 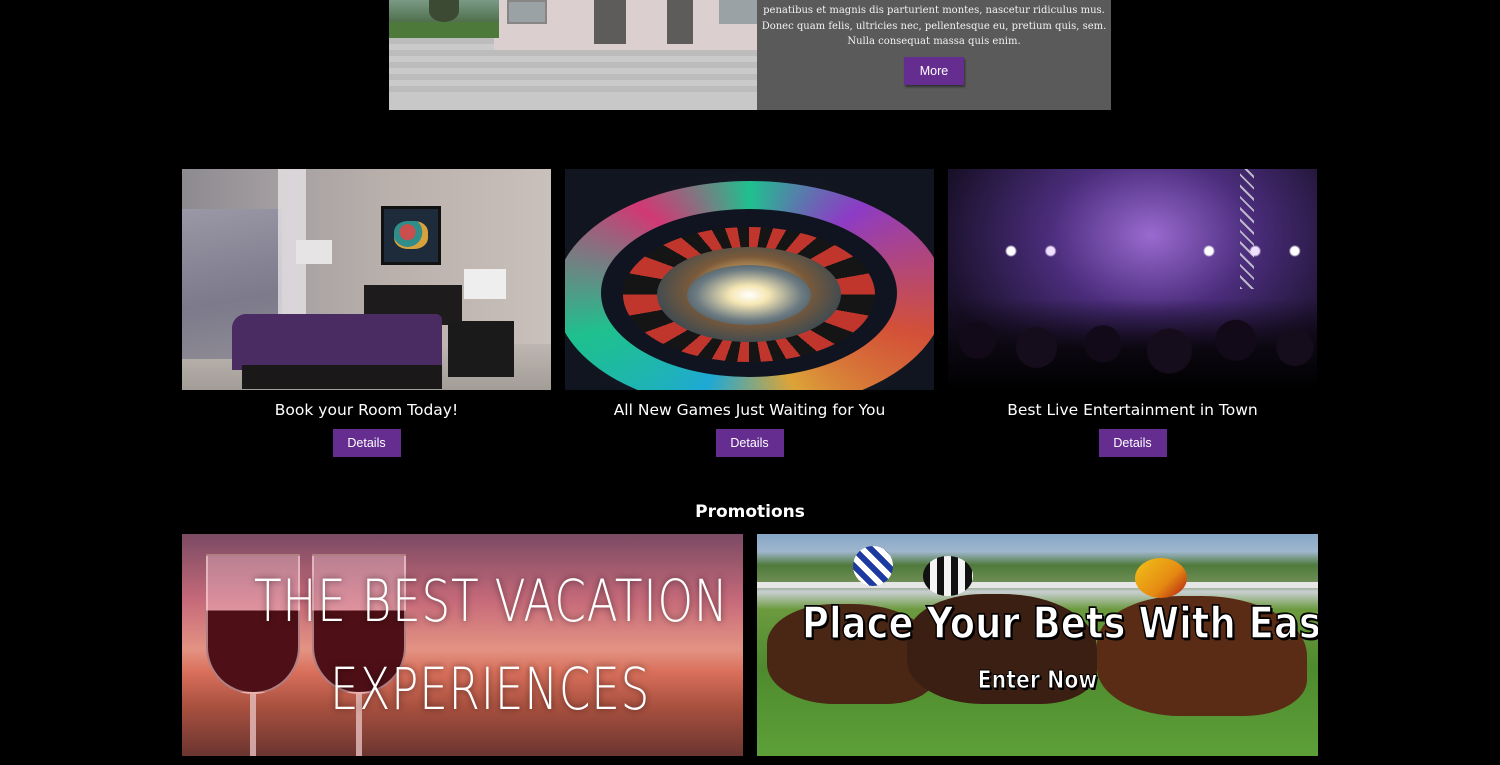 I want to click on promo-bets-title: Place Your Bets With Ease, so click(x=1059, y=623).